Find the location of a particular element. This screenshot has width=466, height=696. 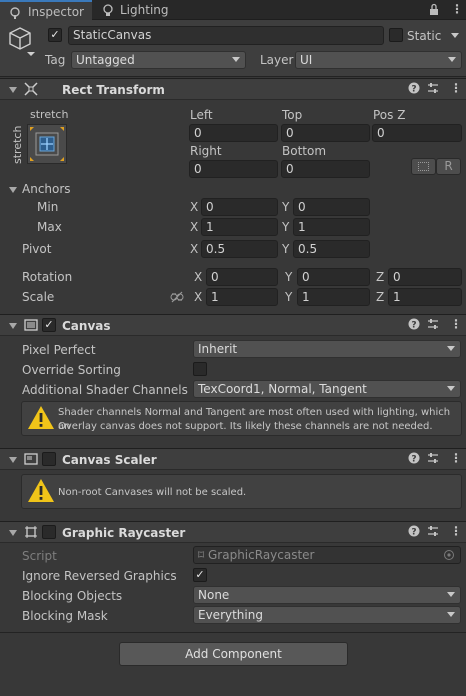

add-component-button: Add Component is located at coordinates (233, 654).